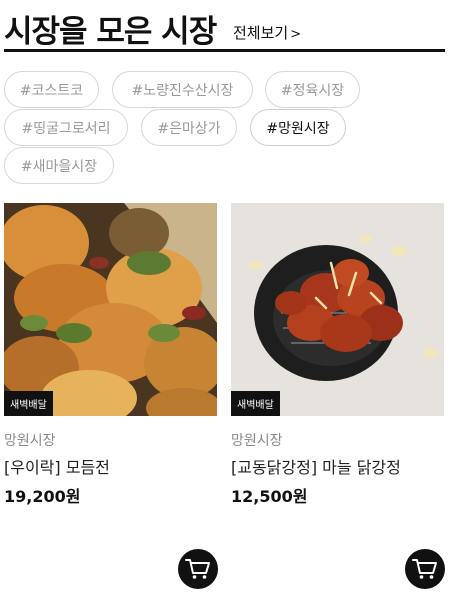  Describe the element at coordinates (224, 28) in the screenshot. I see `section-header: 시장을 모은 시장 전체보기 >` at that location.